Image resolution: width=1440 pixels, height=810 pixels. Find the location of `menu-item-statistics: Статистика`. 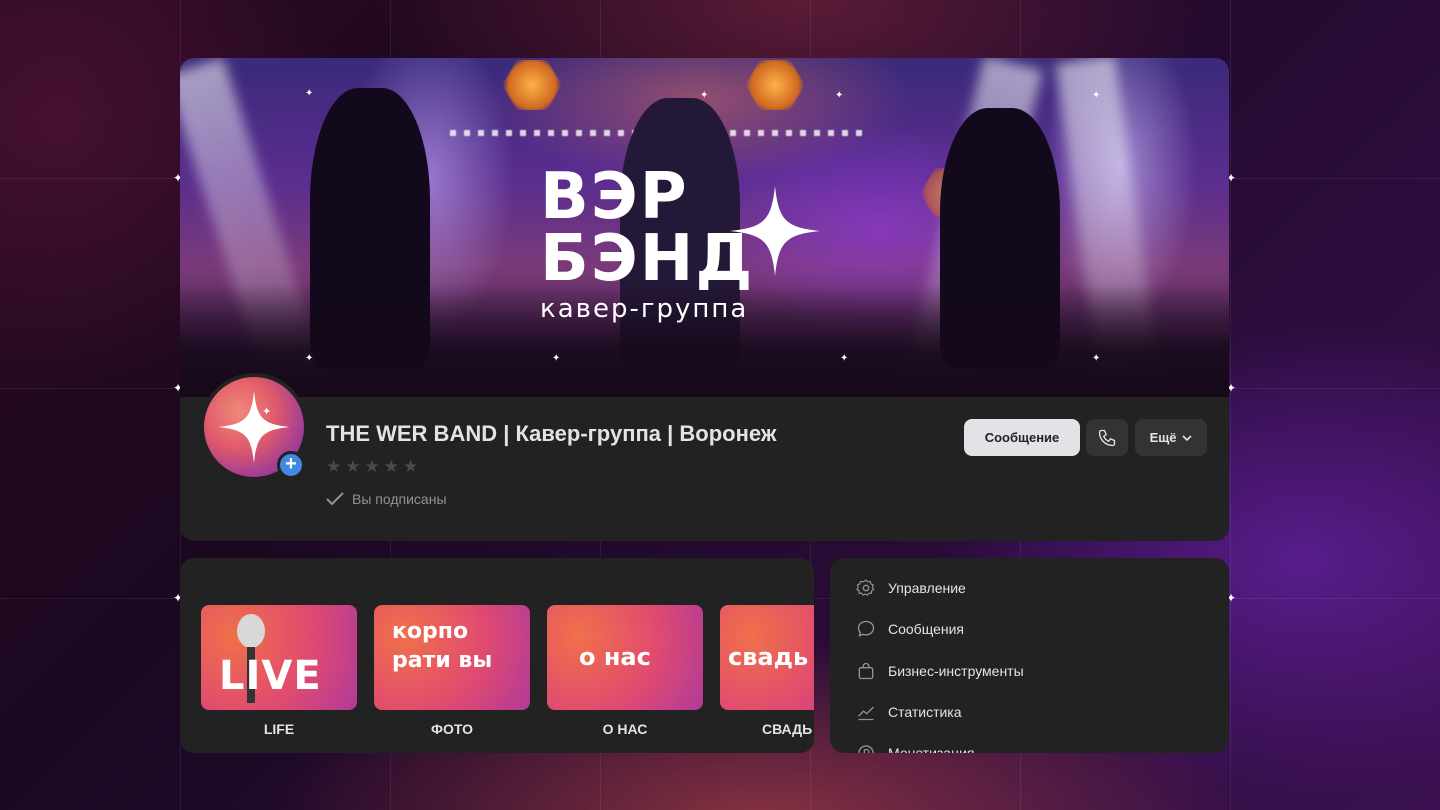

menu-item-statistics: Статистика is located at coordinates (909, 712).